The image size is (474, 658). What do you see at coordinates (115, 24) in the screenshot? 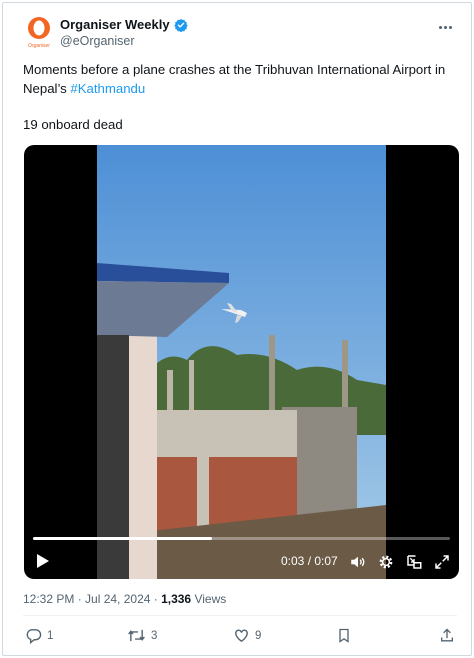
I see `account-name: Organiser Weekly` at bounding box center [115, 24].